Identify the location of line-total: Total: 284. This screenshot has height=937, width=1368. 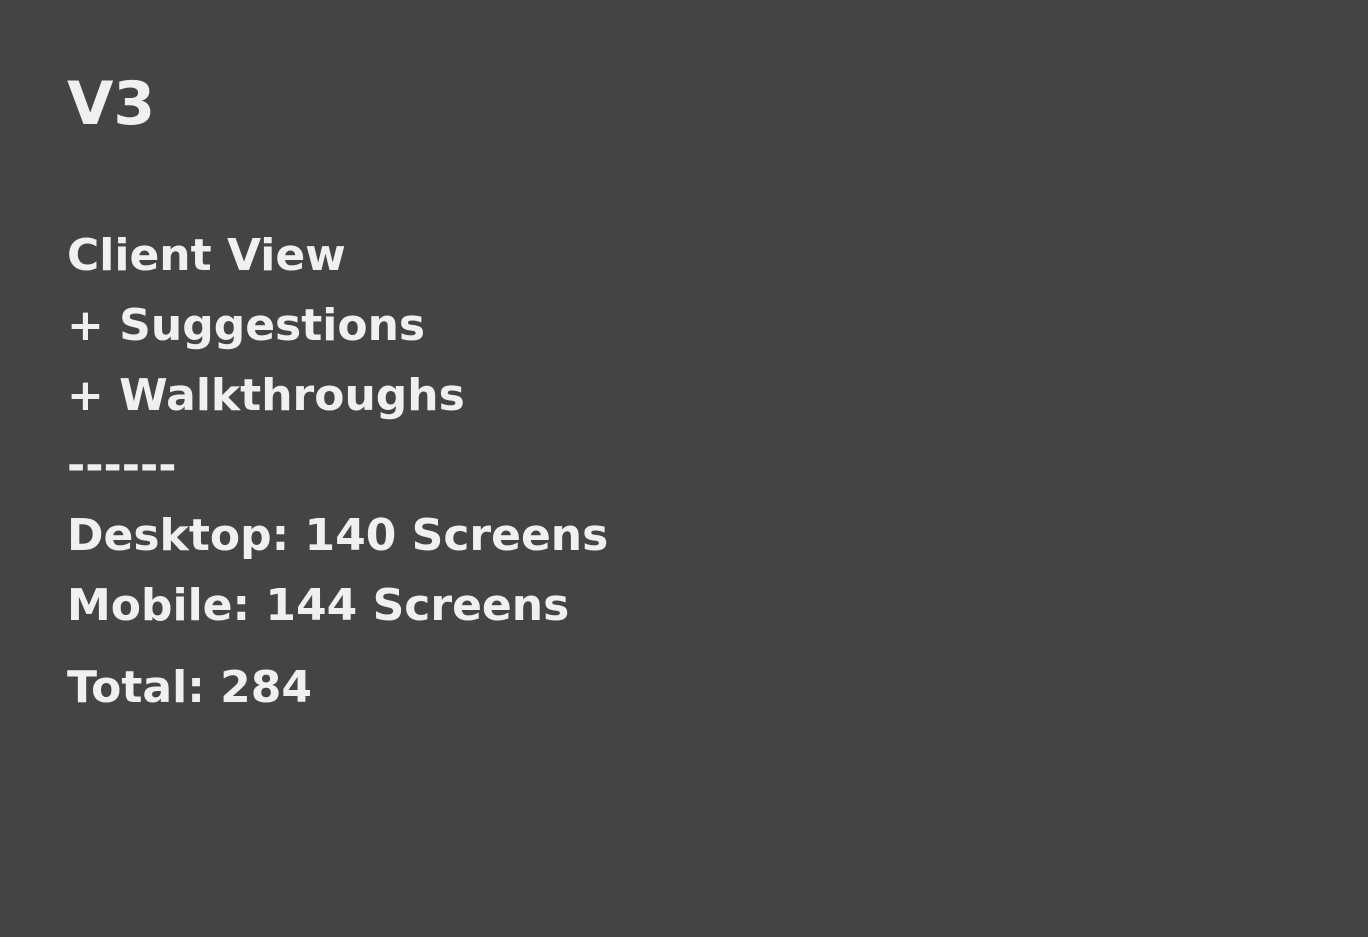
(189, 687).